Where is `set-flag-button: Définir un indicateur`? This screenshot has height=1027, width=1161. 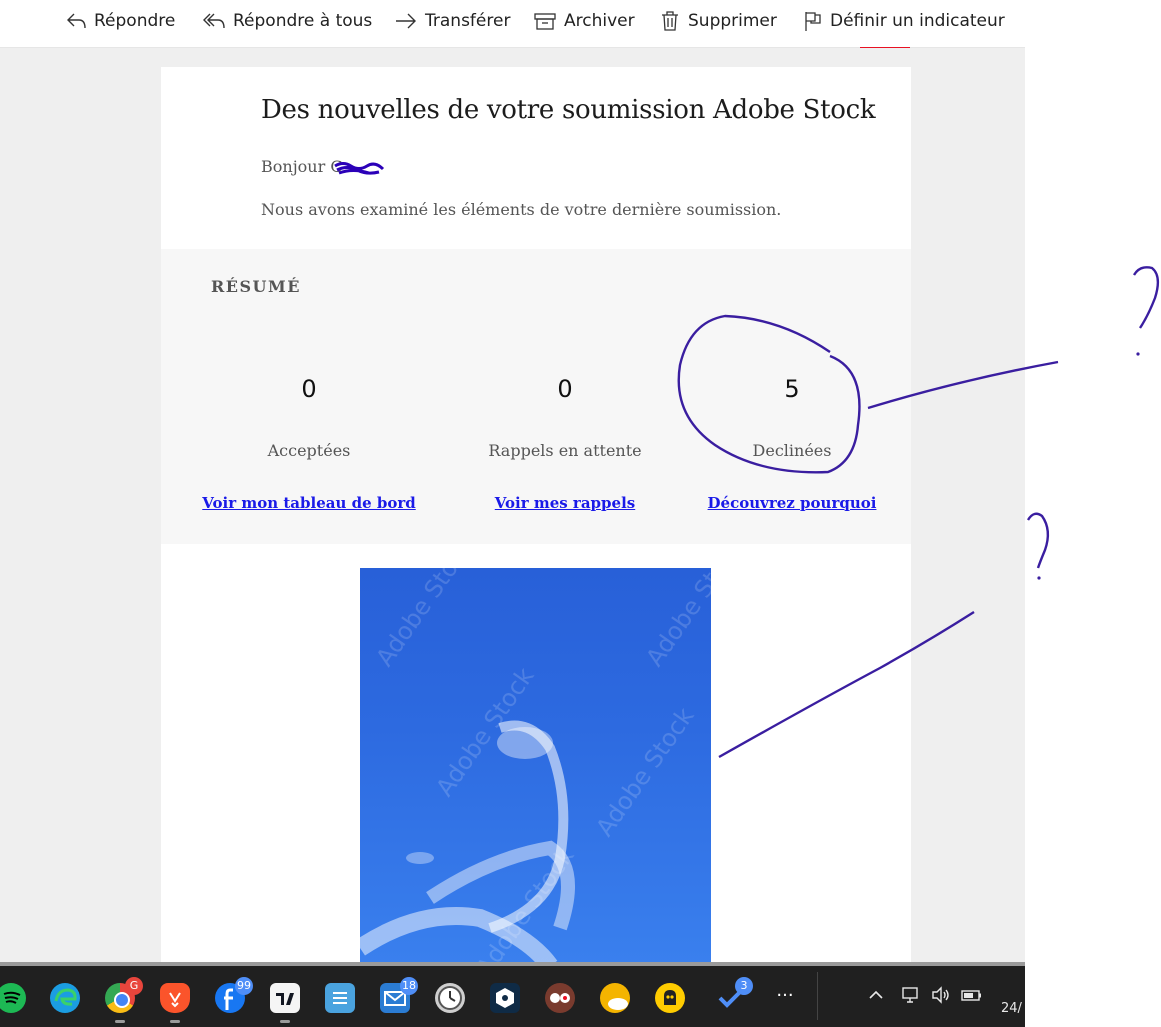 set-flag-button: Définir un indicateur is located at coordinates (904, 21).